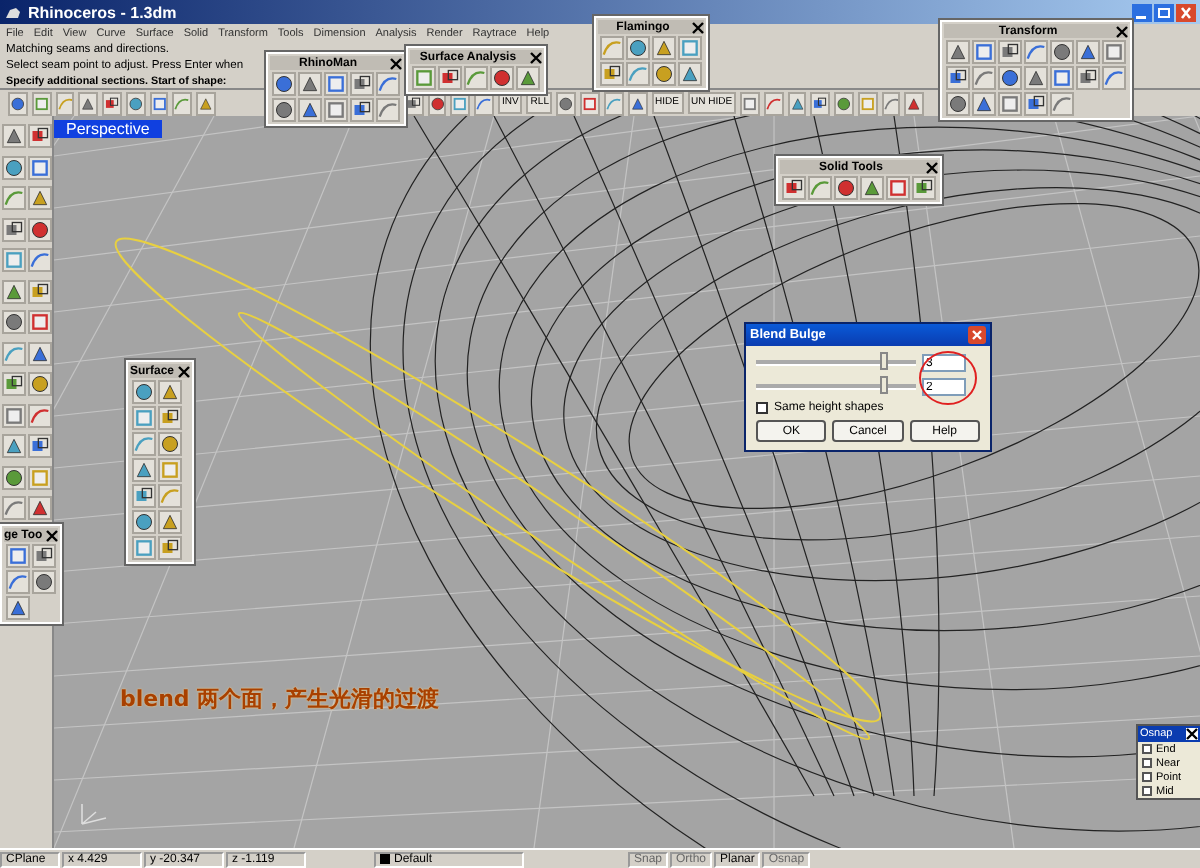  I want to click on axis-icon, so click(94, 814).